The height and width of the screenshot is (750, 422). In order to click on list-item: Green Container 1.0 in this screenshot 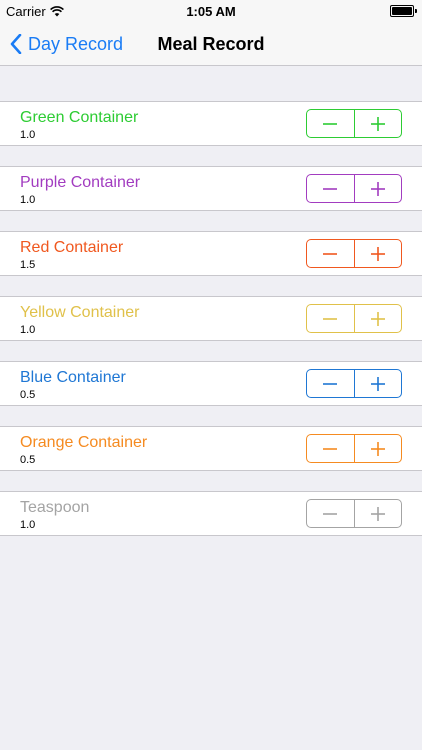, I will do `click(211, 123)`.